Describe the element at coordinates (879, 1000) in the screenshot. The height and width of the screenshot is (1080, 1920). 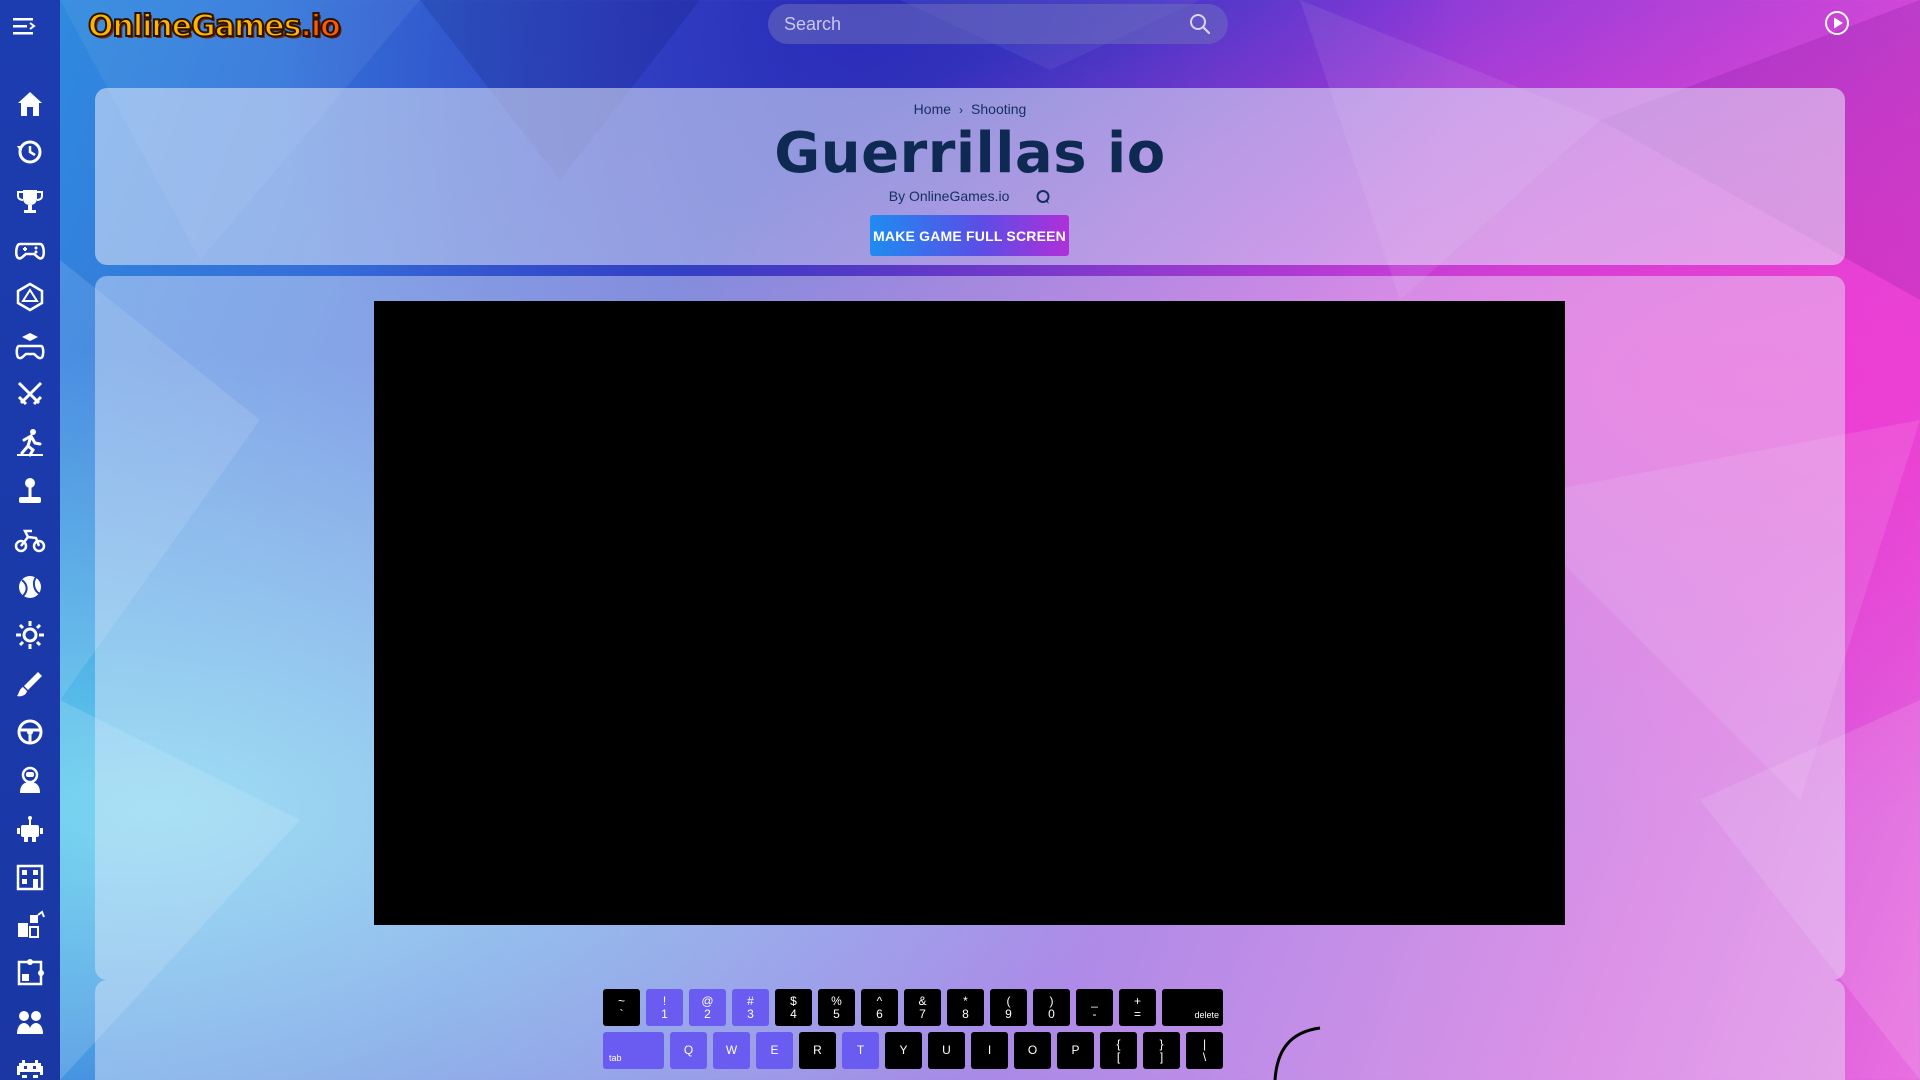
I see `key-shift-label: ^` at that location.